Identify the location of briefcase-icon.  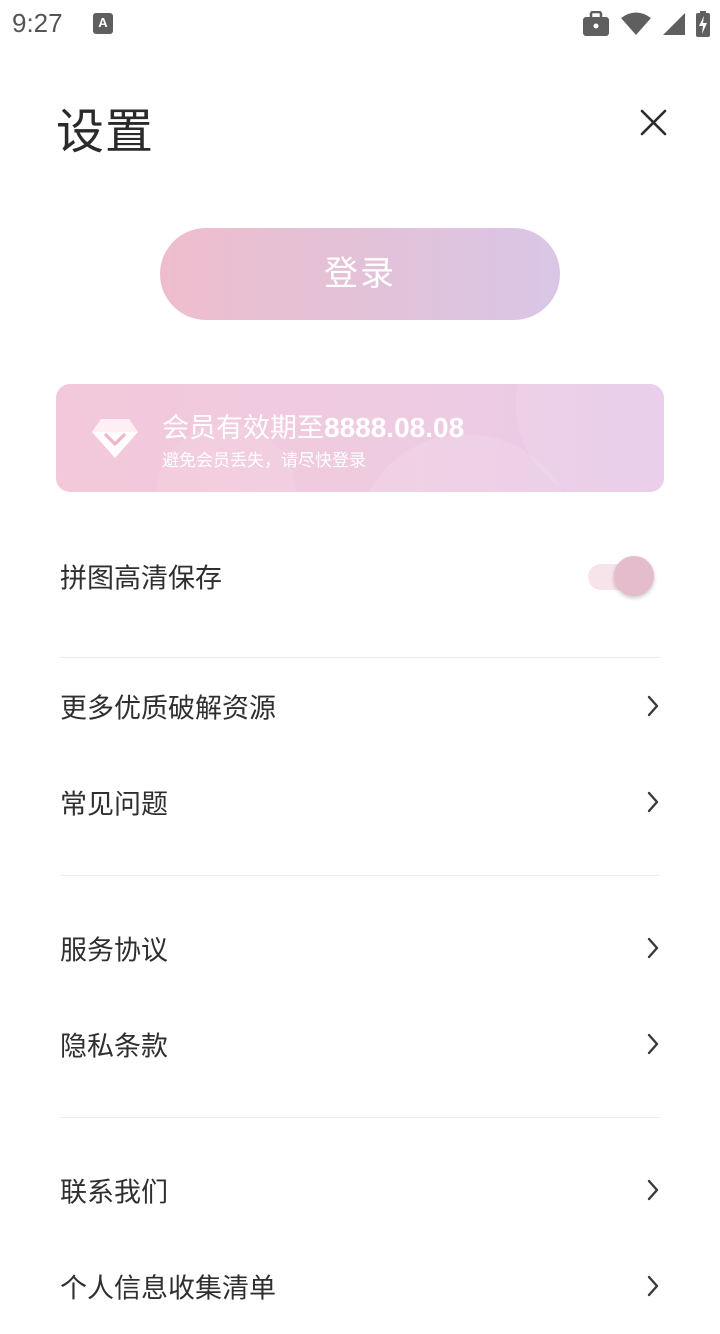
(596, 23).